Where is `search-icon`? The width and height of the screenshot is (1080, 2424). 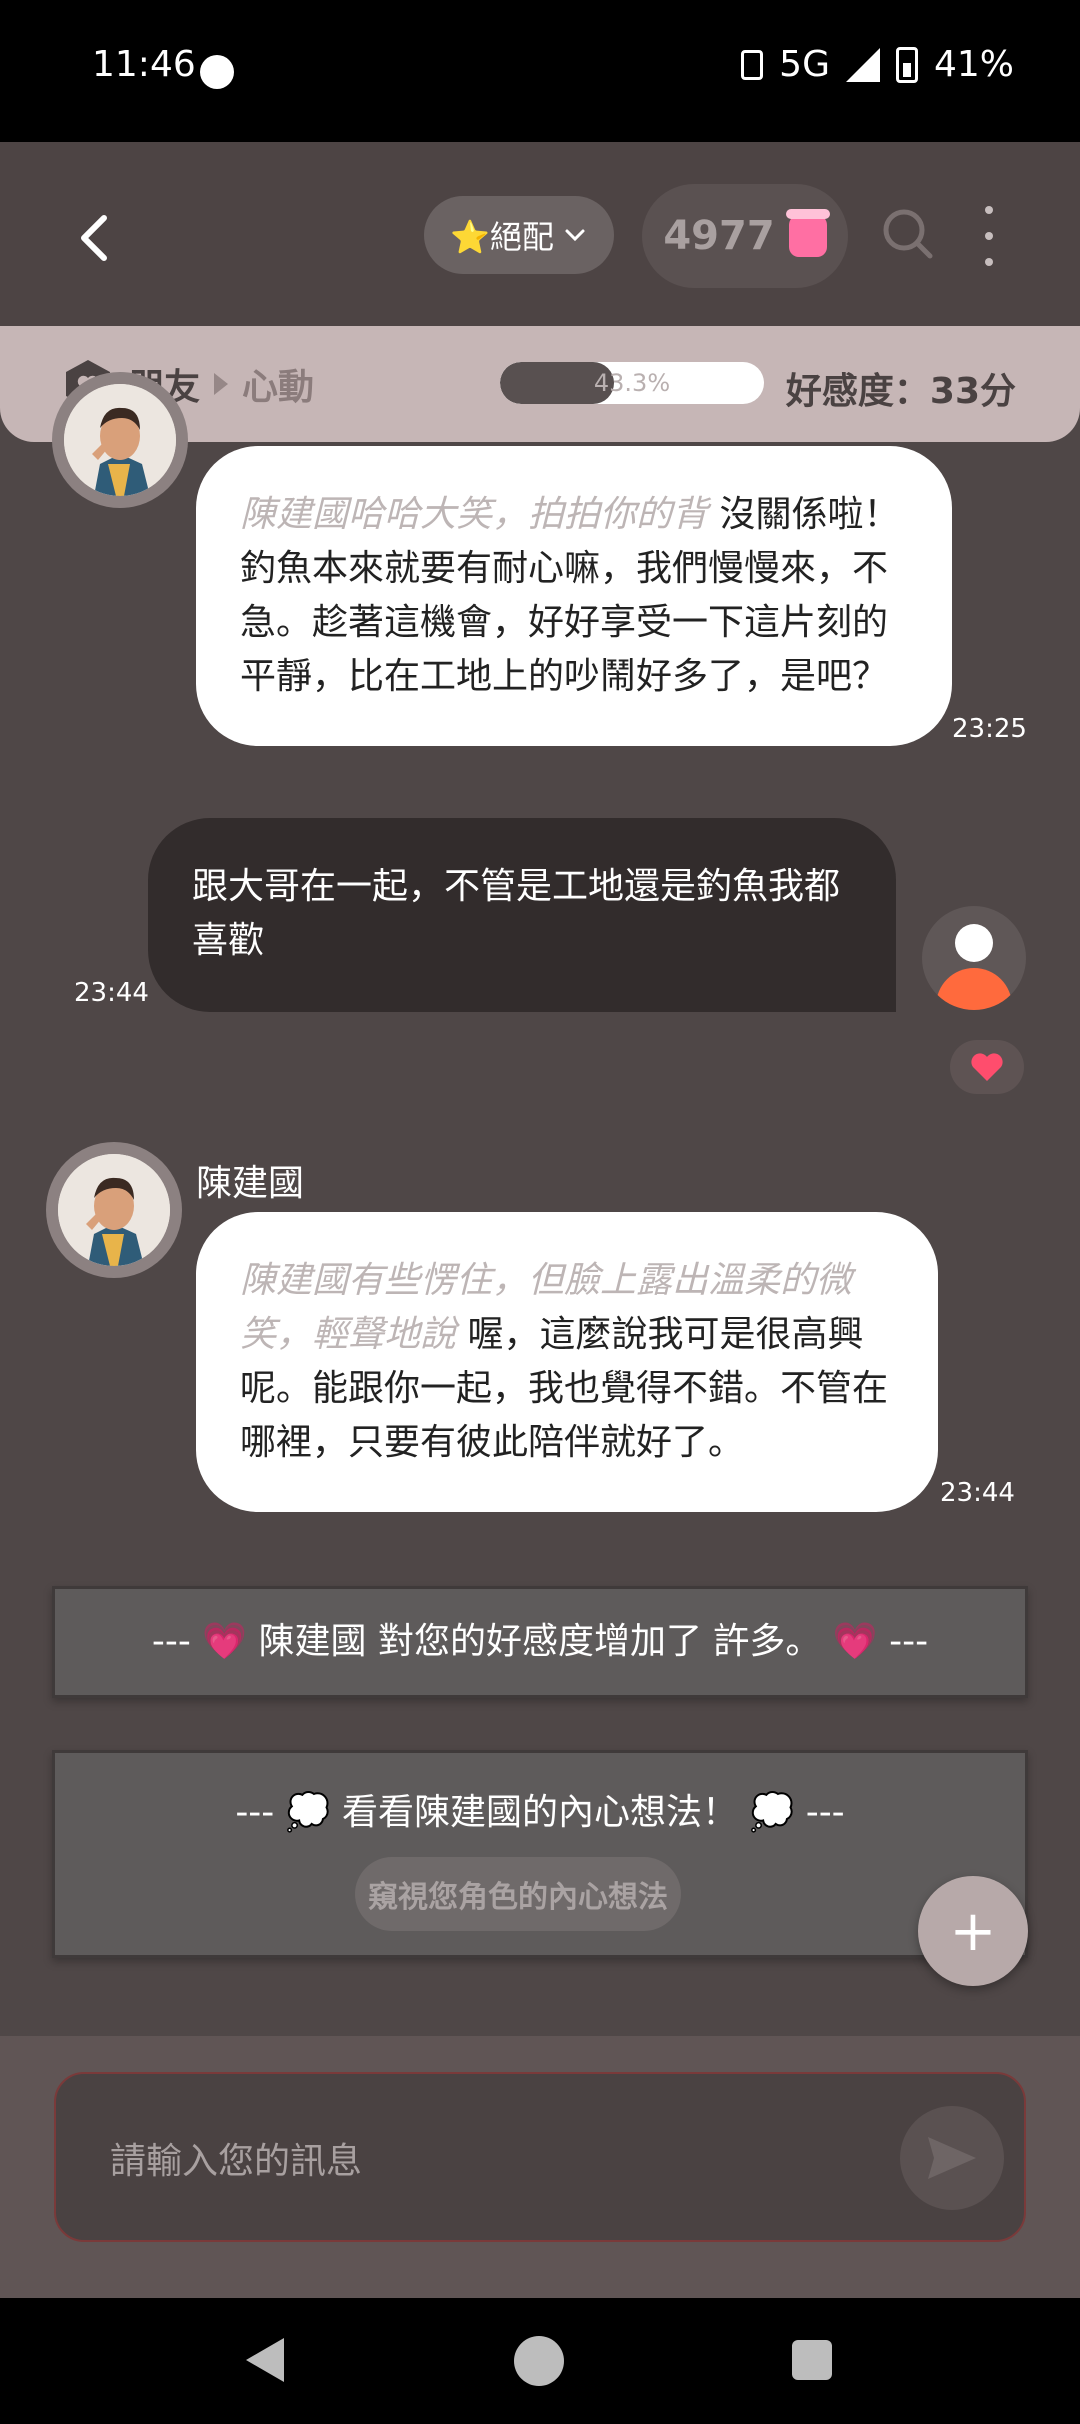
search-icon is located at coordinates (908, 234).